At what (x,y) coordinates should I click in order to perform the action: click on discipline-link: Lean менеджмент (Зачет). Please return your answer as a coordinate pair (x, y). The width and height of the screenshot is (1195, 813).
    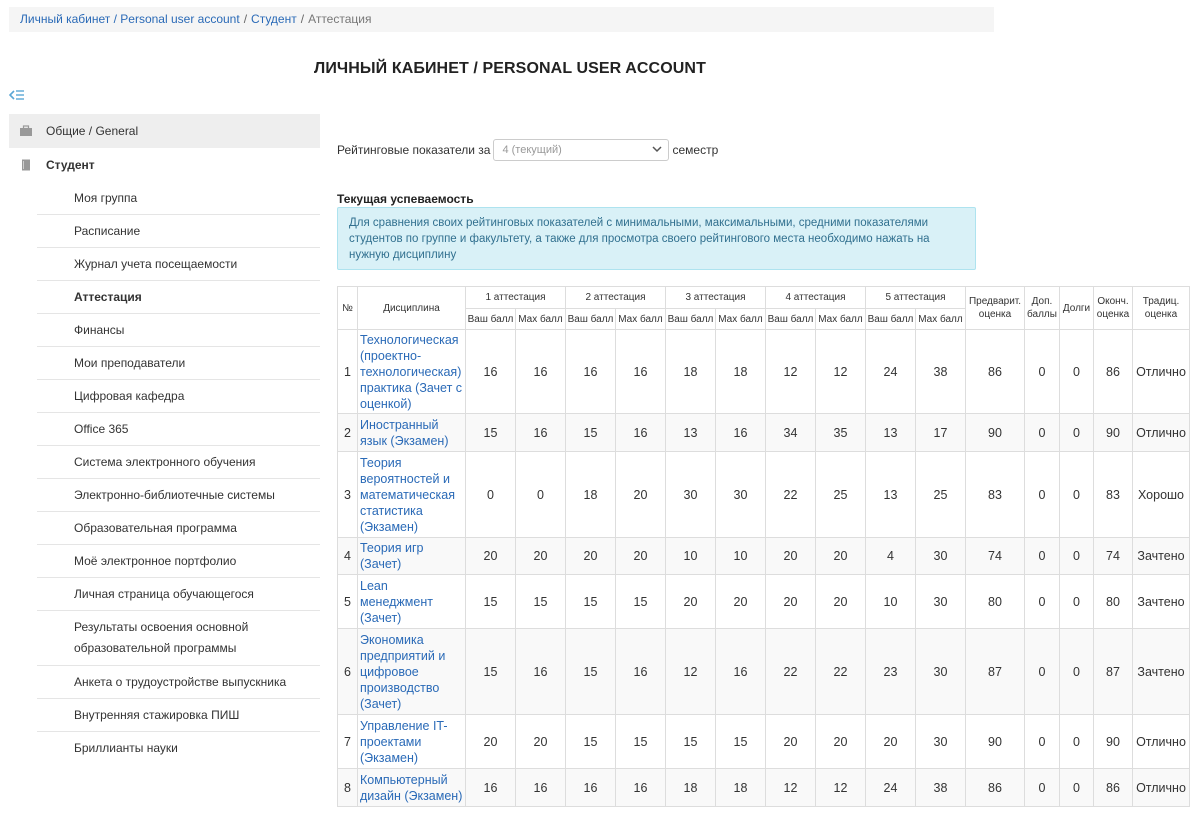
    Looking at the image, I should click on (411, 601).